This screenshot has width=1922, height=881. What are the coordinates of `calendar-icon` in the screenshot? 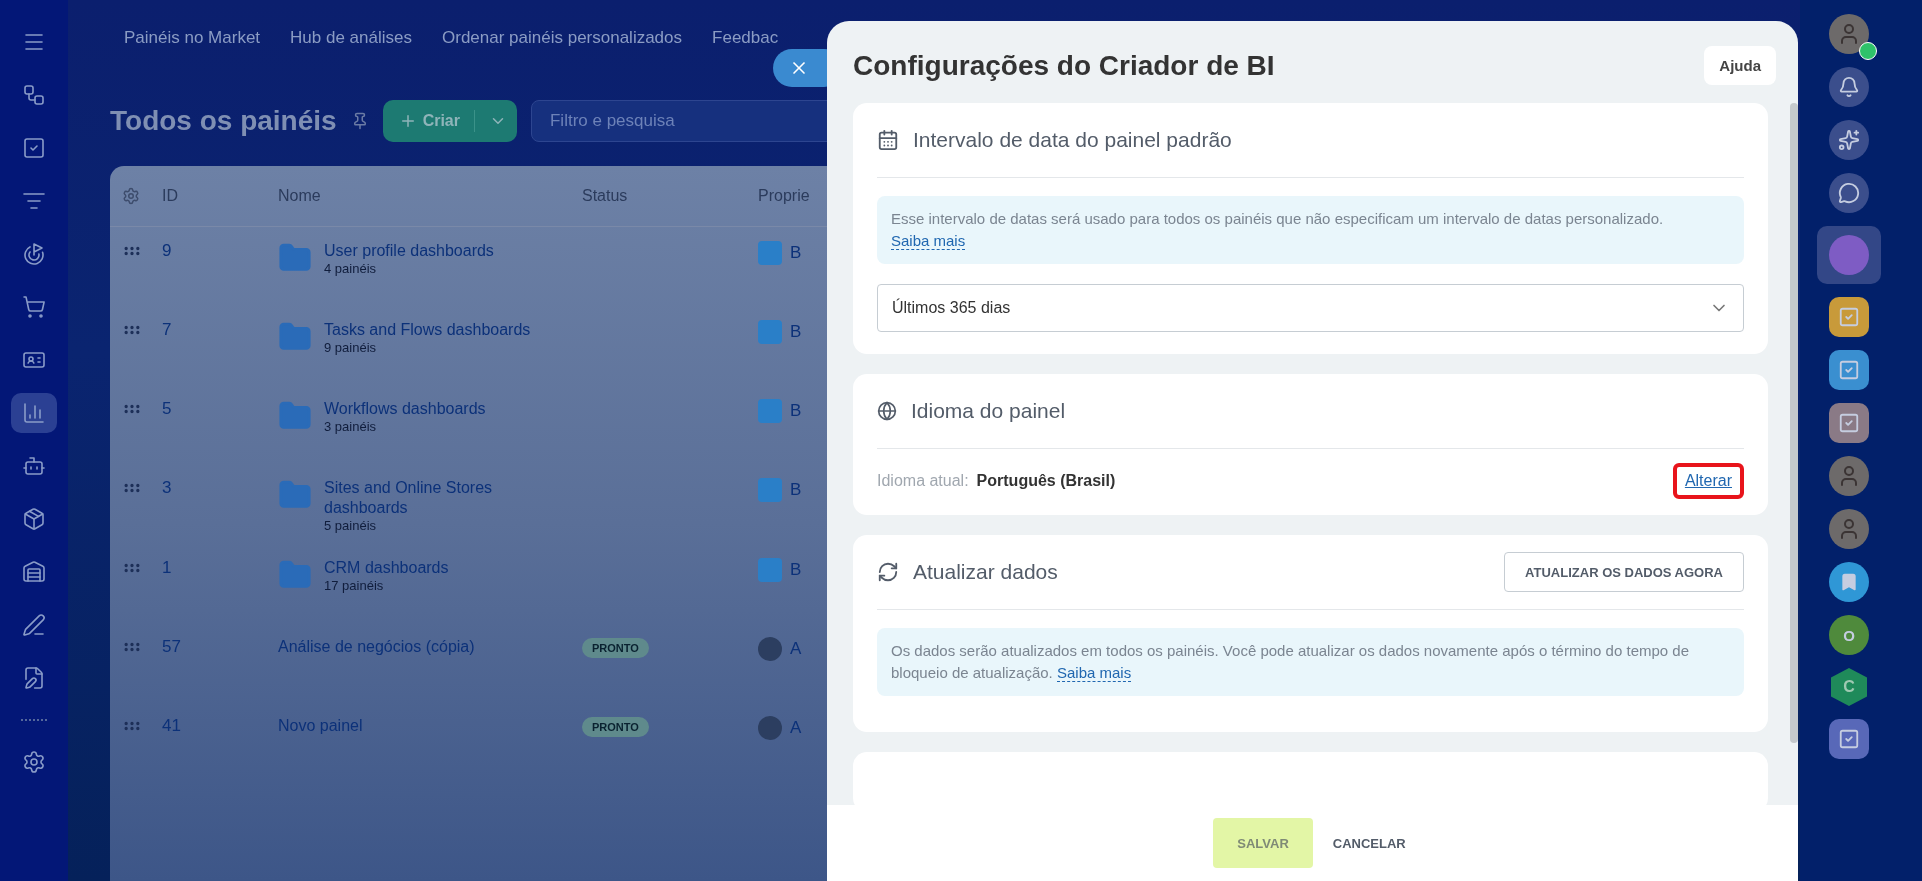 It's located at (888, 140).